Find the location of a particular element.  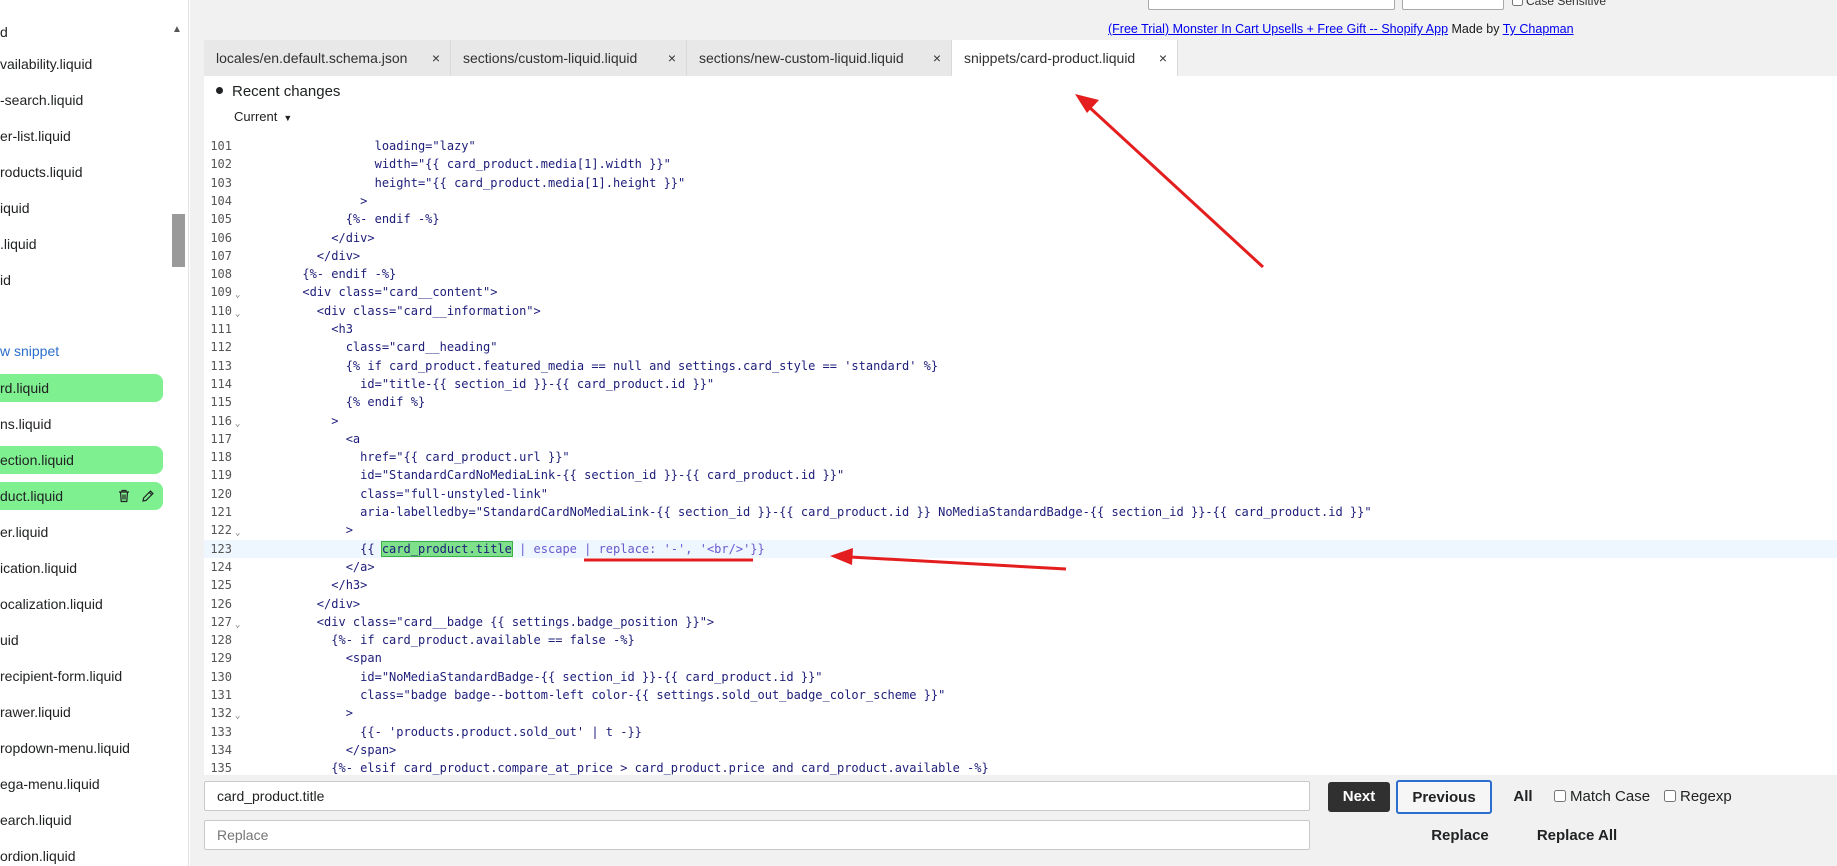

top-search-button is located at coordinates (1453, 5).